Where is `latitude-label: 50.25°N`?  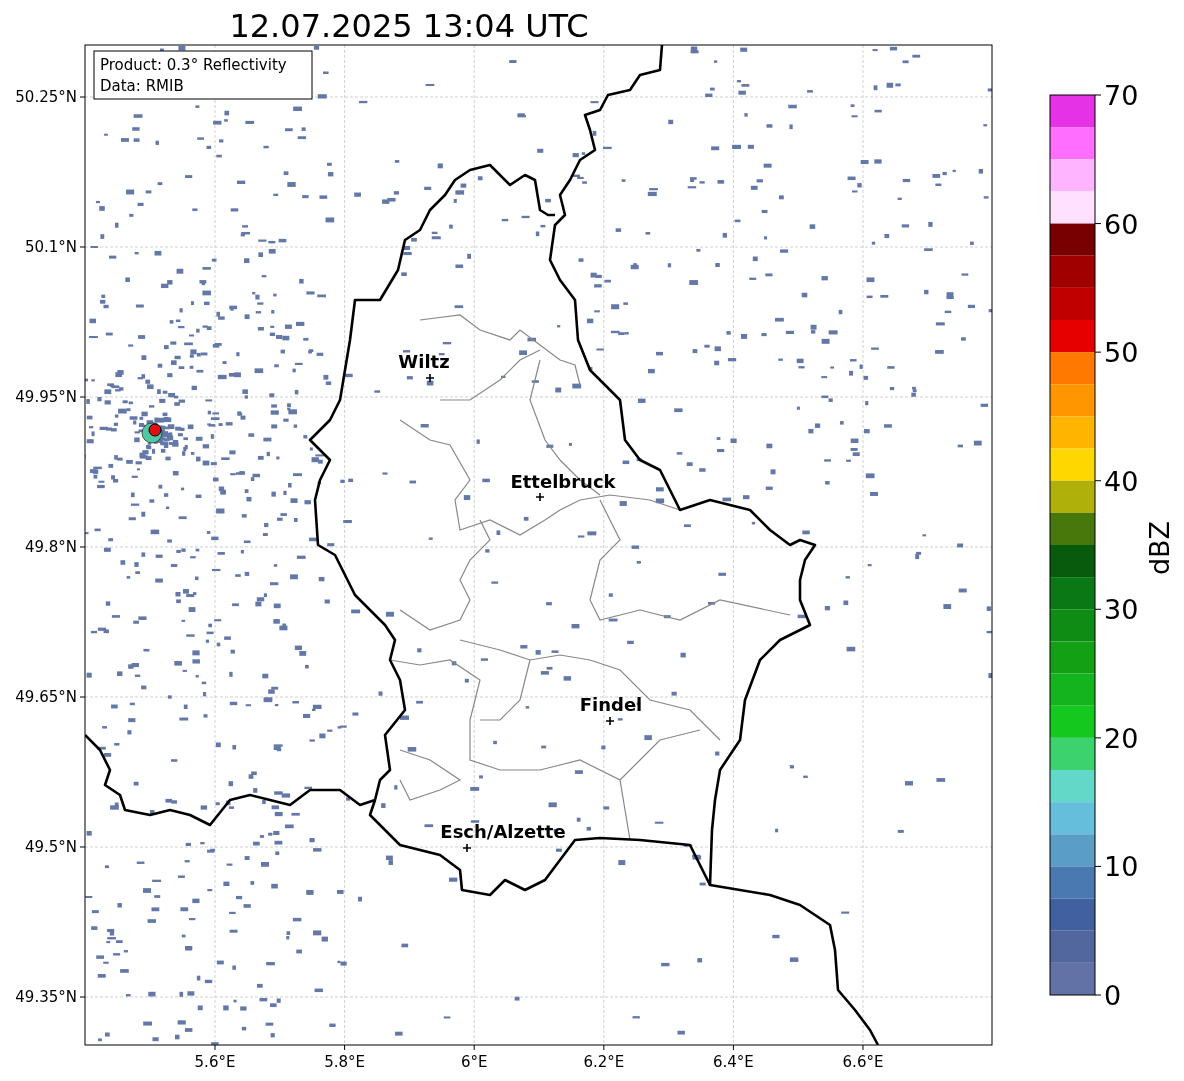
latitude-label: 50.25°N is located at coordinates (46, 97).